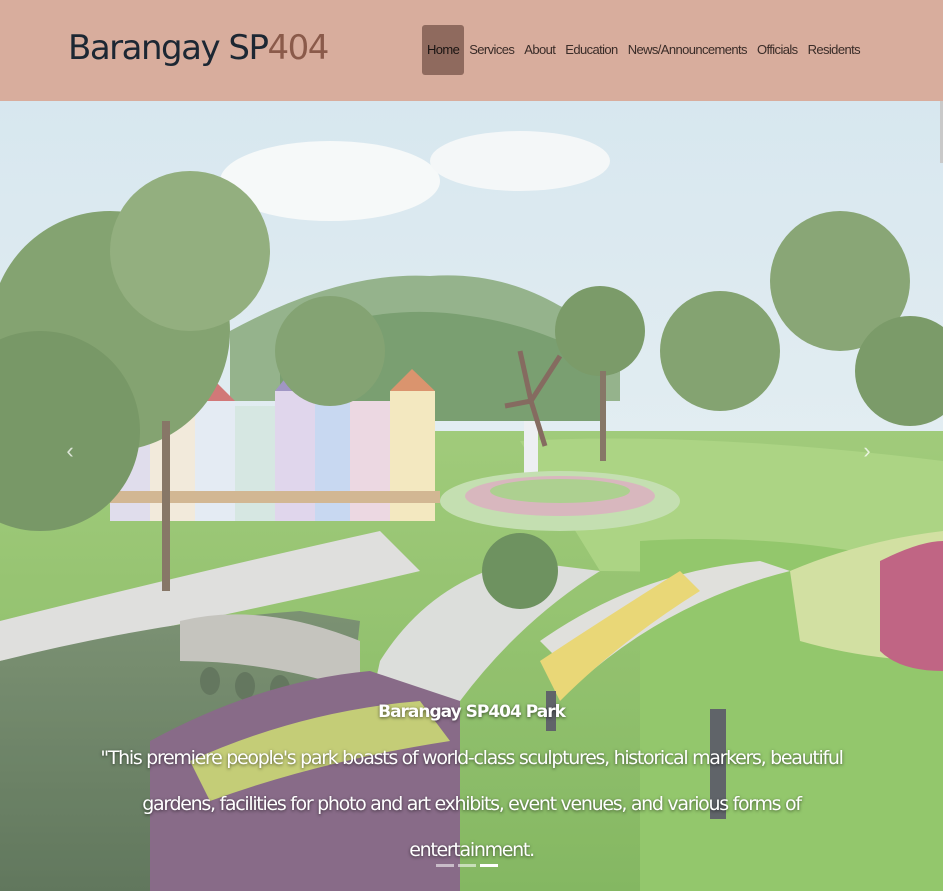  Describe the element at coordinates (443, 50) in the screenshot. I see `nav-home: Home` at that location.